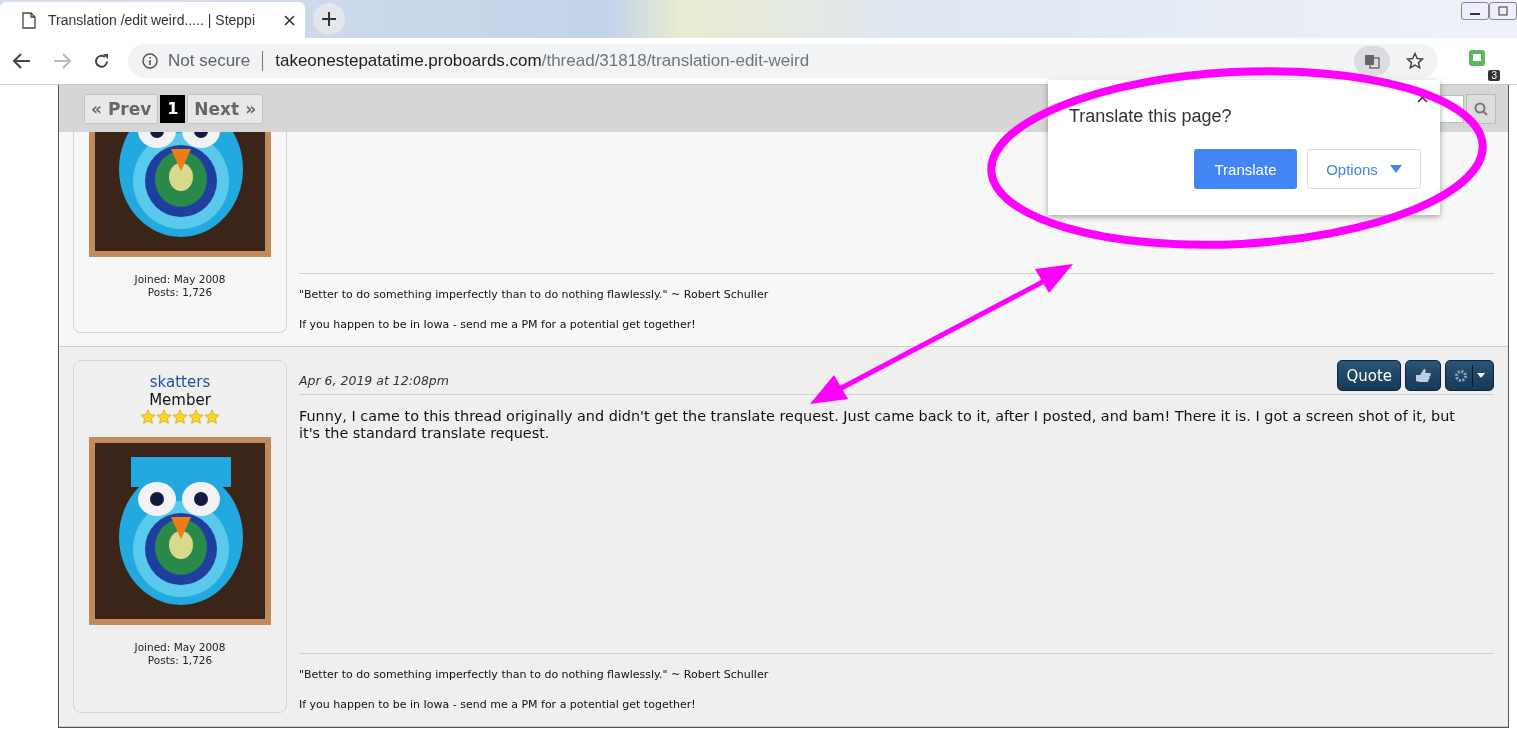 Image resolution: width=1517 pixels, height=732 pixels. Describe the element at coordinates (1475, 14) in the screenshot. I see `minimize-icon` at that location.